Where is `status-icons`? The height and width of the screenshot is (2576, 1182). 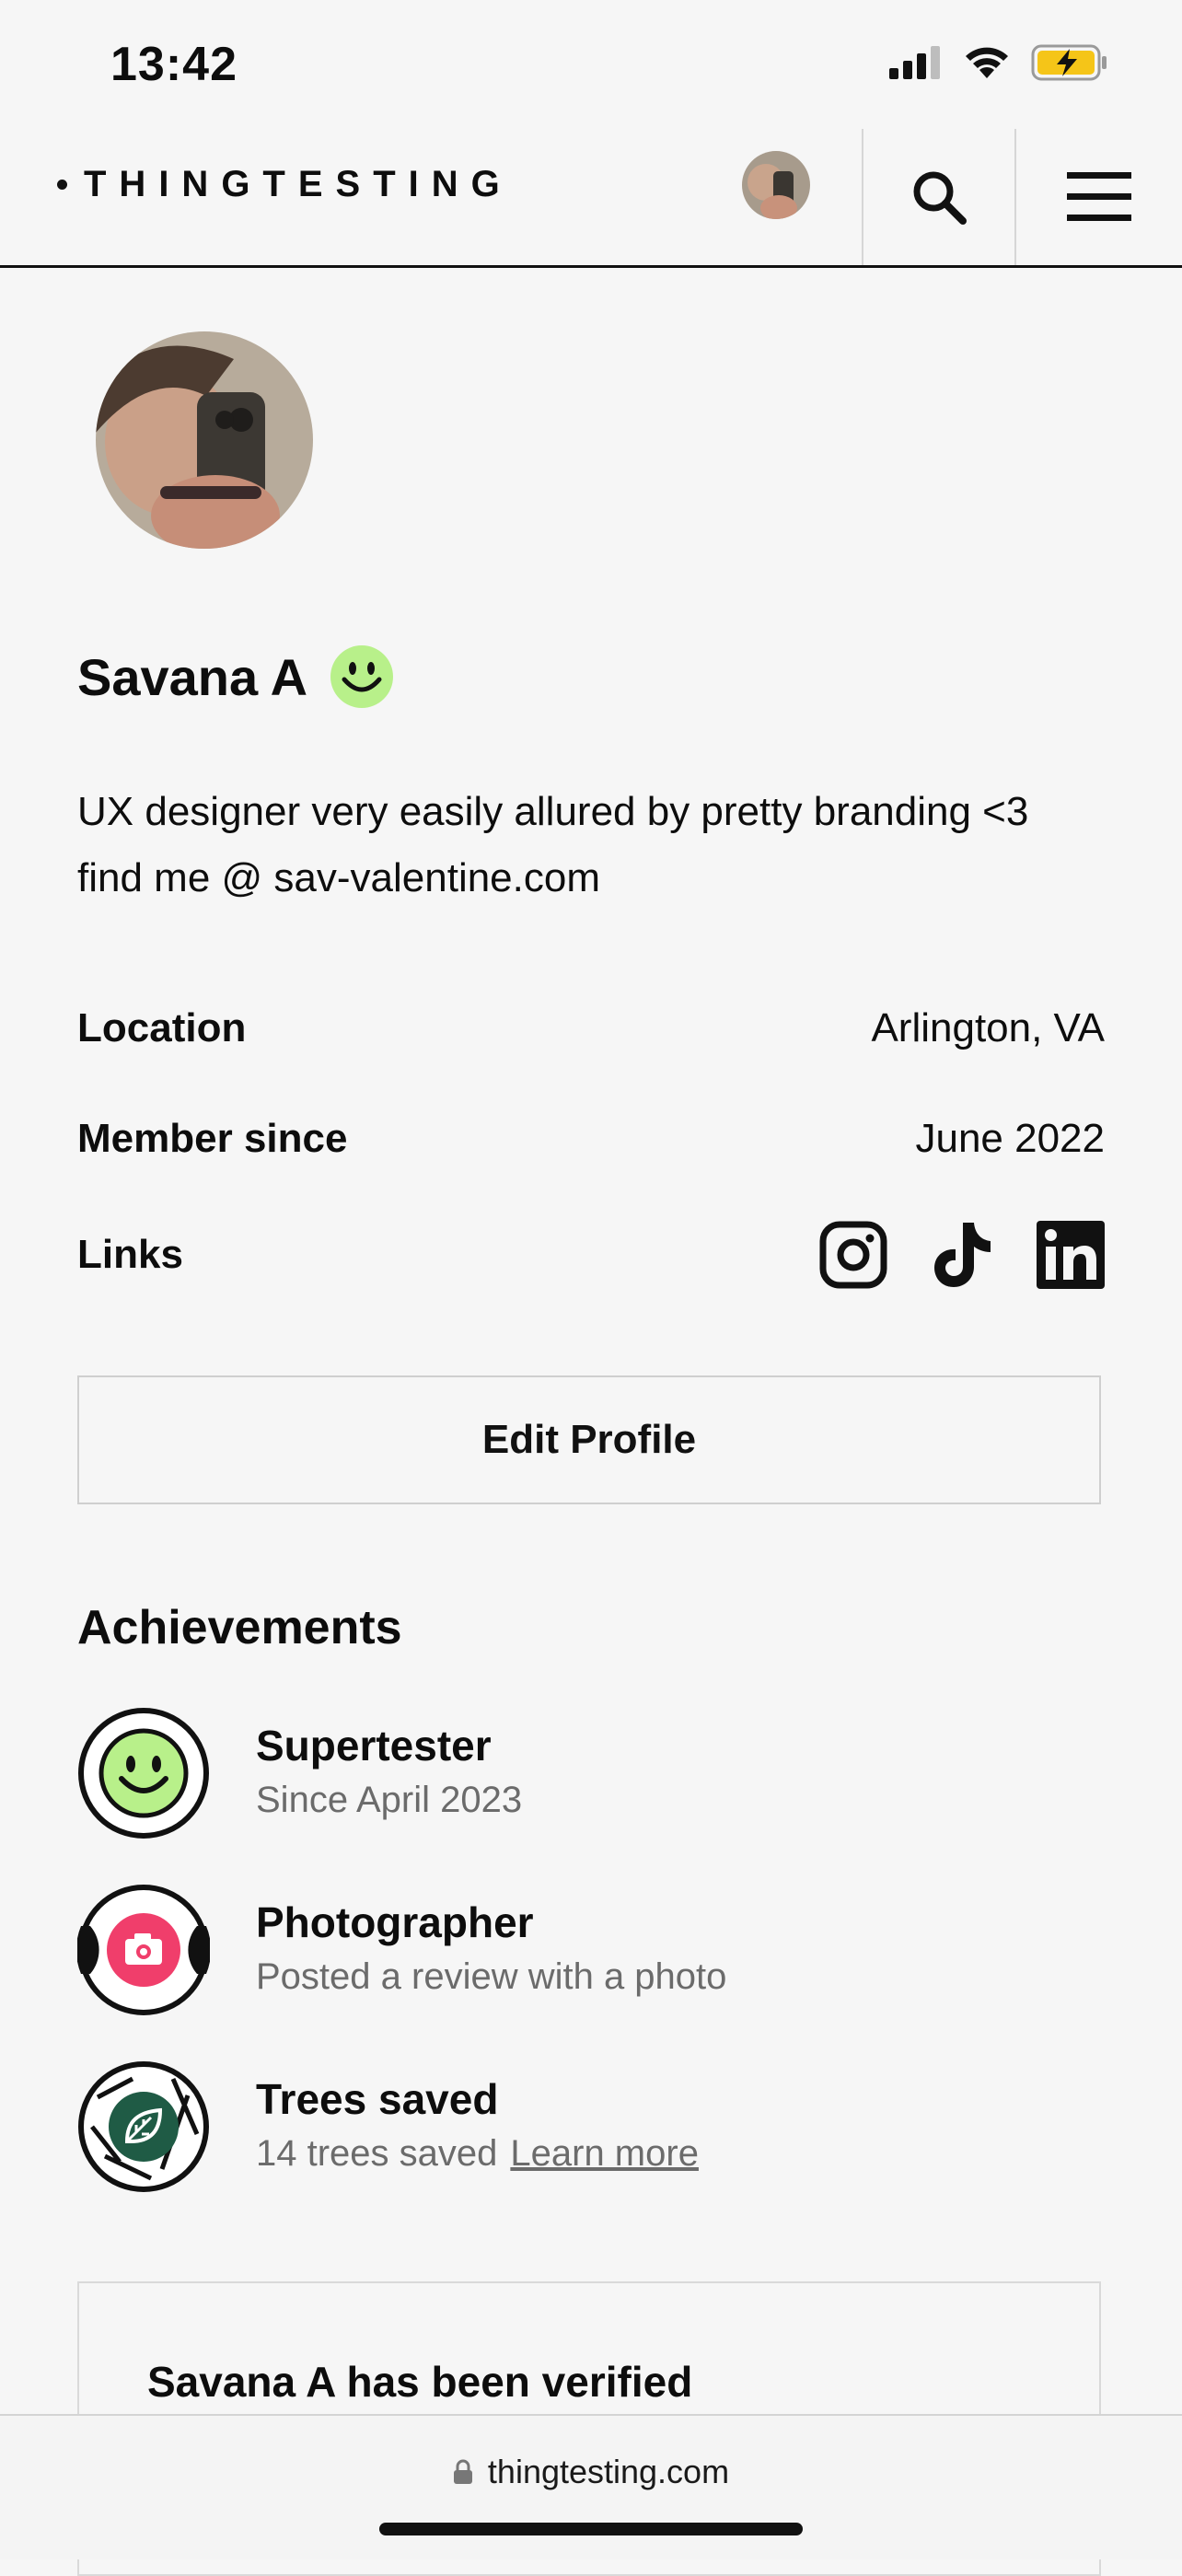 status-icons is located at coordinates (998, 62).